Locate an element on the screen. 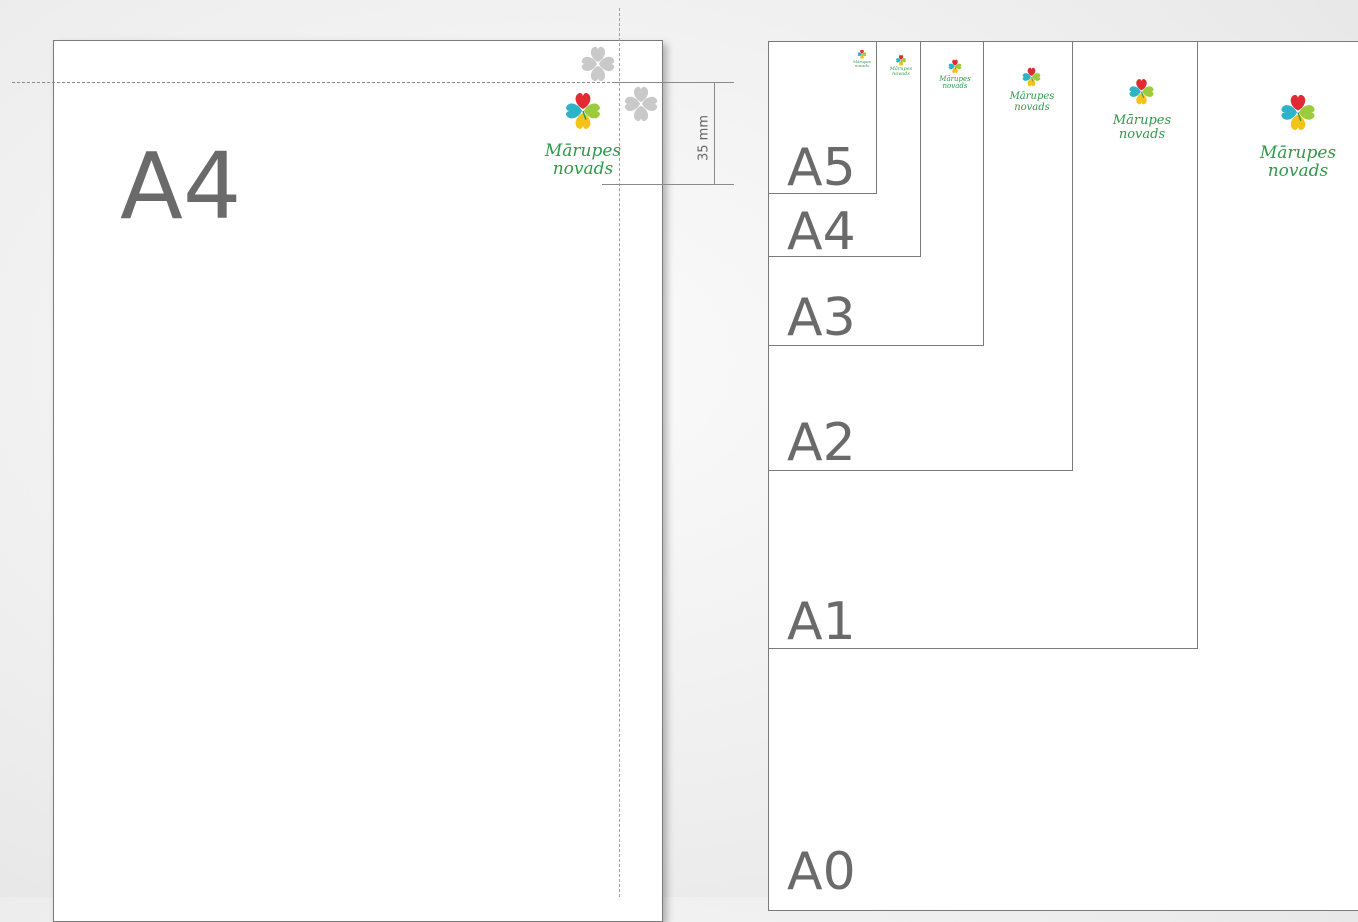 The image size is (1358, 922). size-label-a2: A2 is located at coordinates (821, 443).